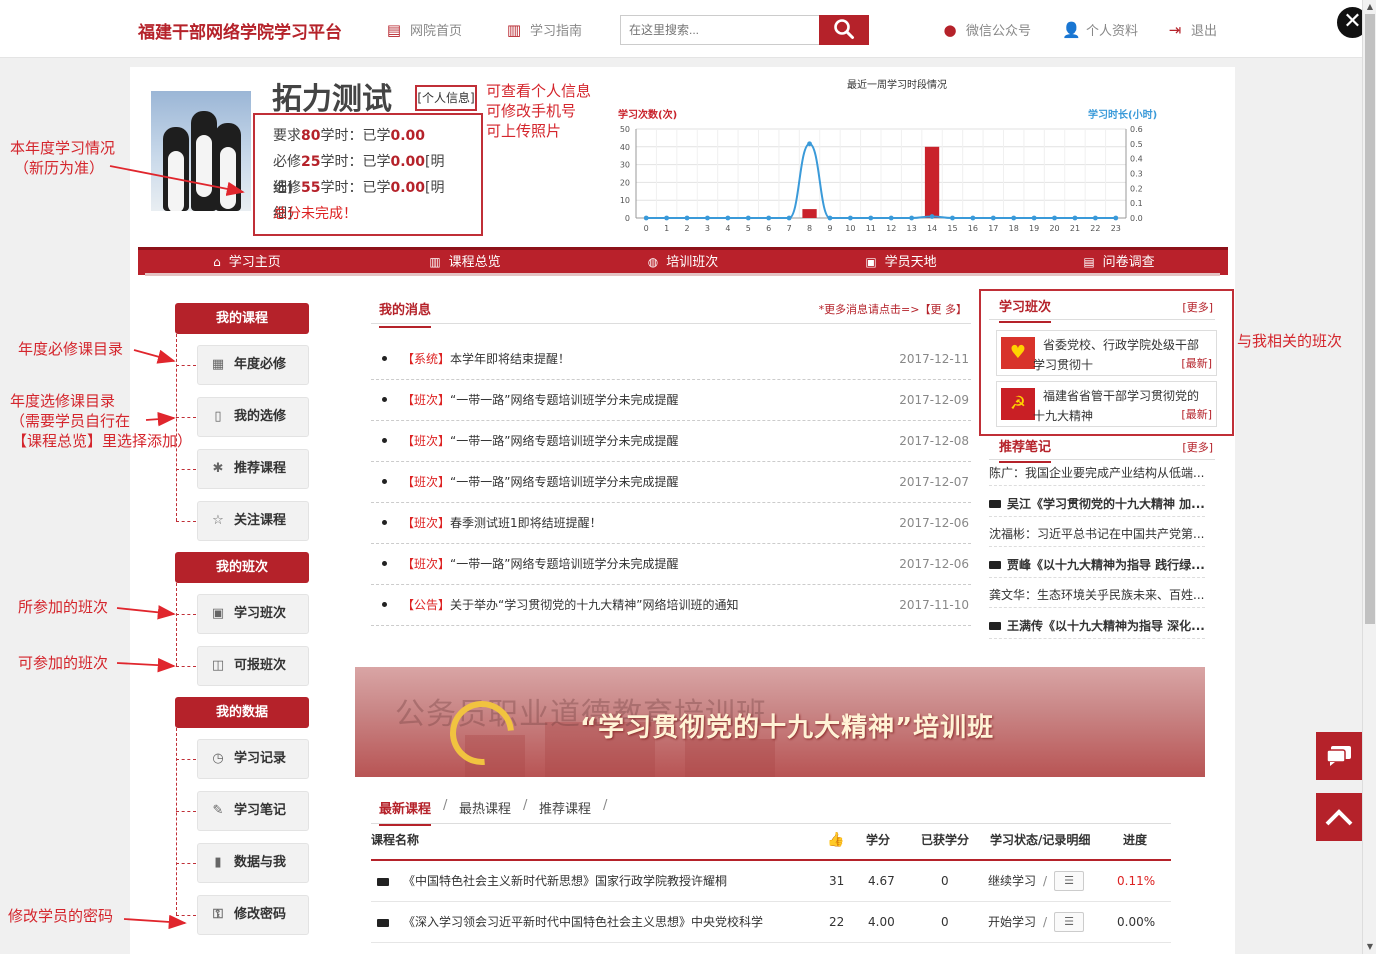 The image size is (1376, 954). I want to click on message-item: 【班次】“一带一路”网络专题培训班学分未完成提醒 2017-12-09, so click(671, 400).